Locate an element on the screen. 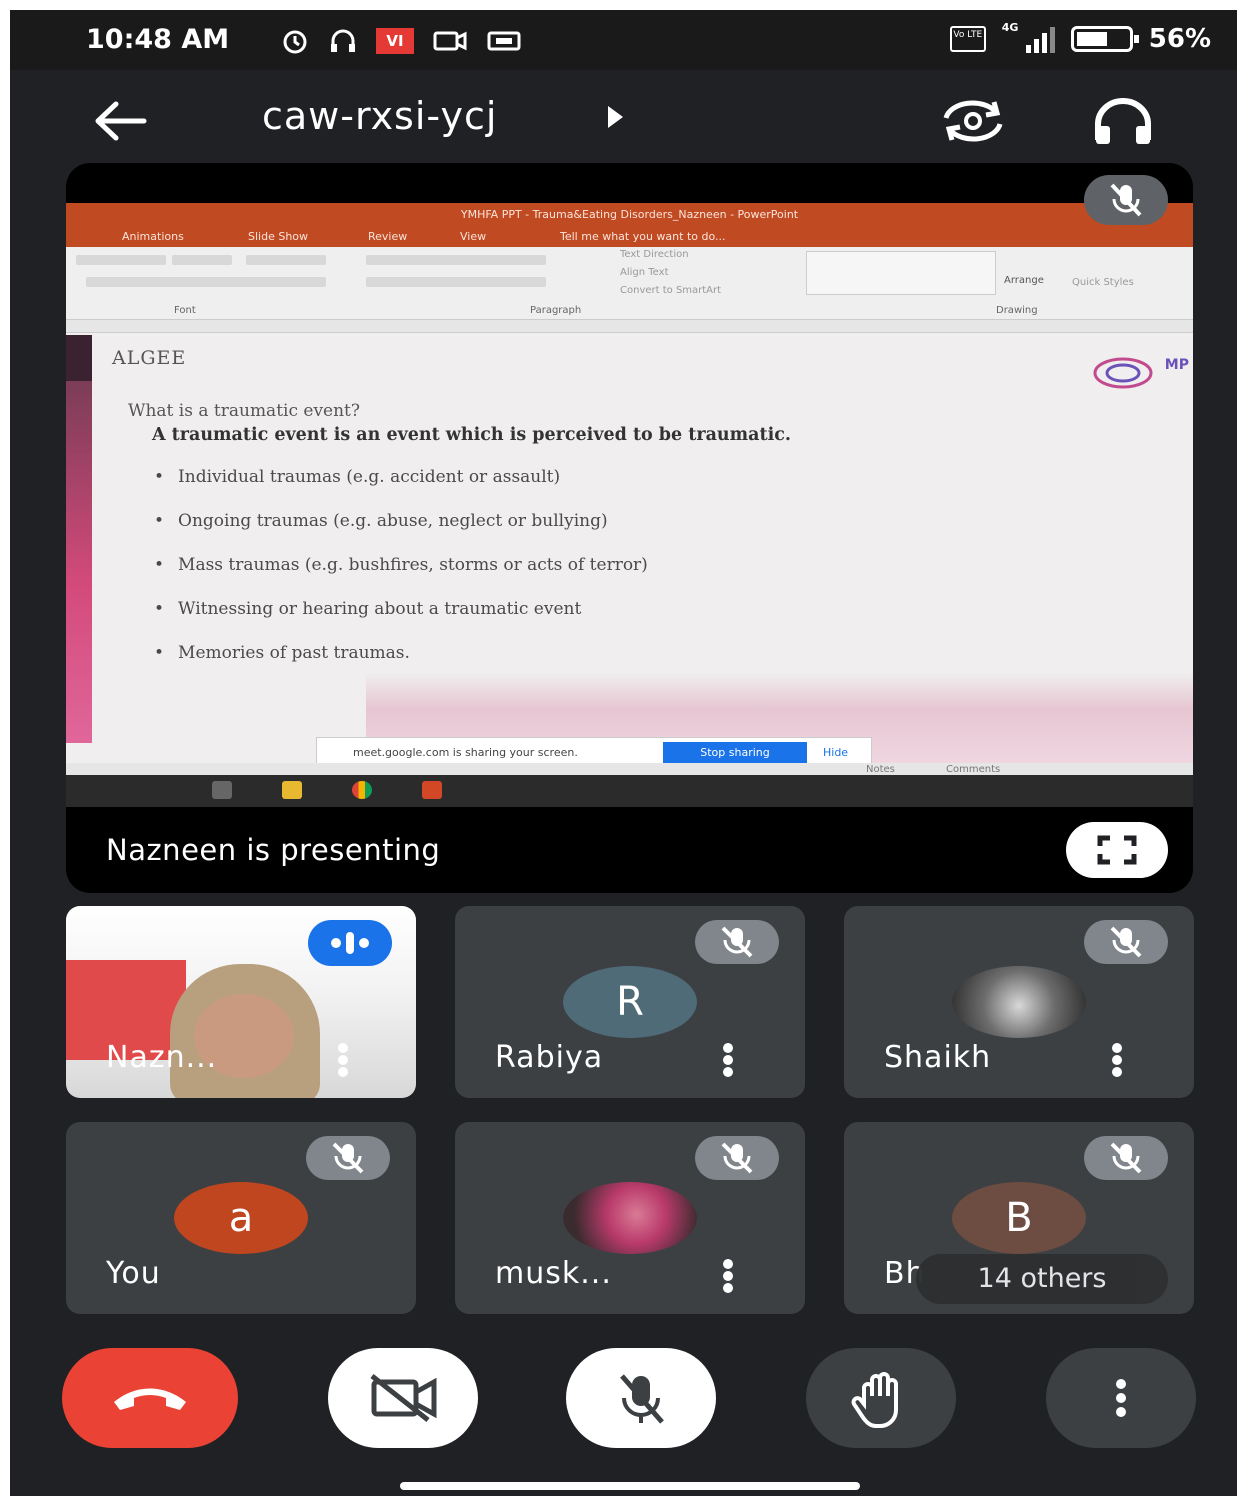 Image resolution: width=1247 pixels, height=1496 pixels. more-options-button is located at coordinates (1121, 1398).